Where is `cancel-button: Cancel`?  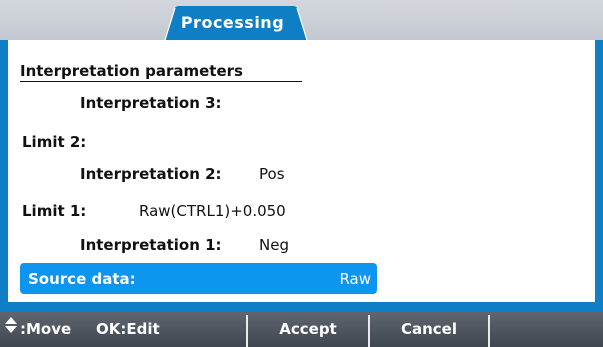
cancel-button: Cancel is located at coordinates (429, 329).